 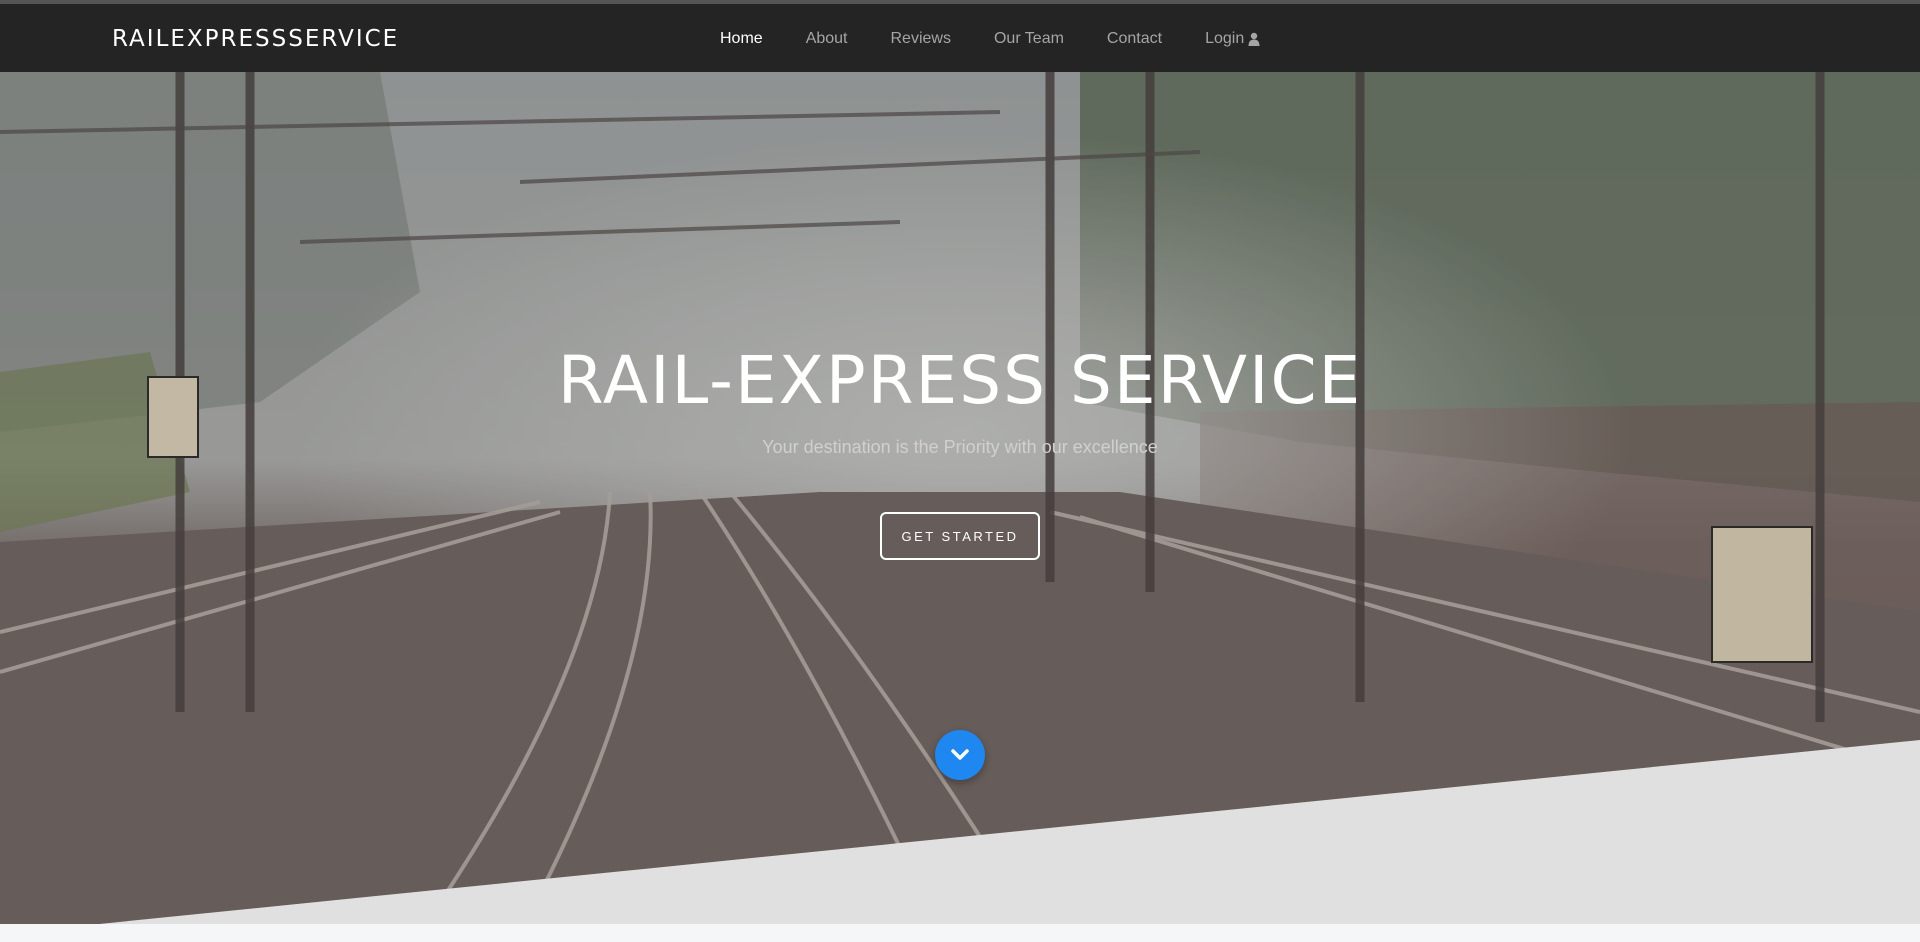 I want to click on nav-our-team: Our Team, so click(x=1029, y=39).